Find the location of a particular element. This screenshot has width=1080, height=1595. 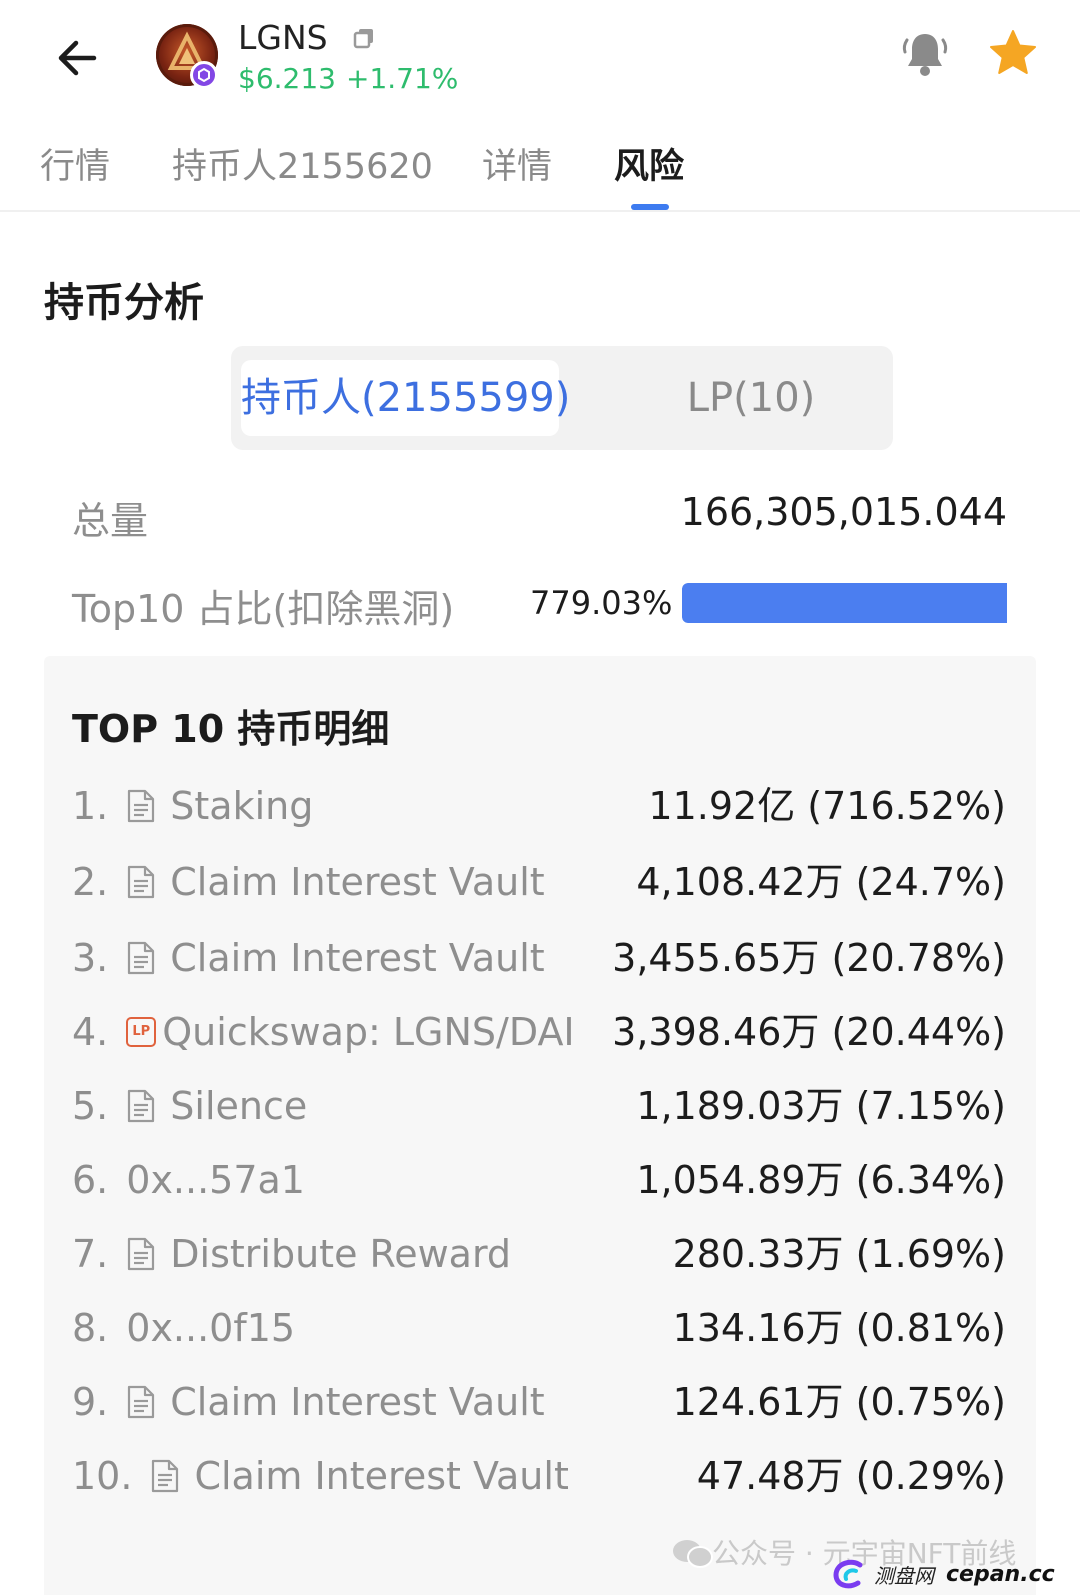

favorite-star-icon is located at coordinates (1013, 54).